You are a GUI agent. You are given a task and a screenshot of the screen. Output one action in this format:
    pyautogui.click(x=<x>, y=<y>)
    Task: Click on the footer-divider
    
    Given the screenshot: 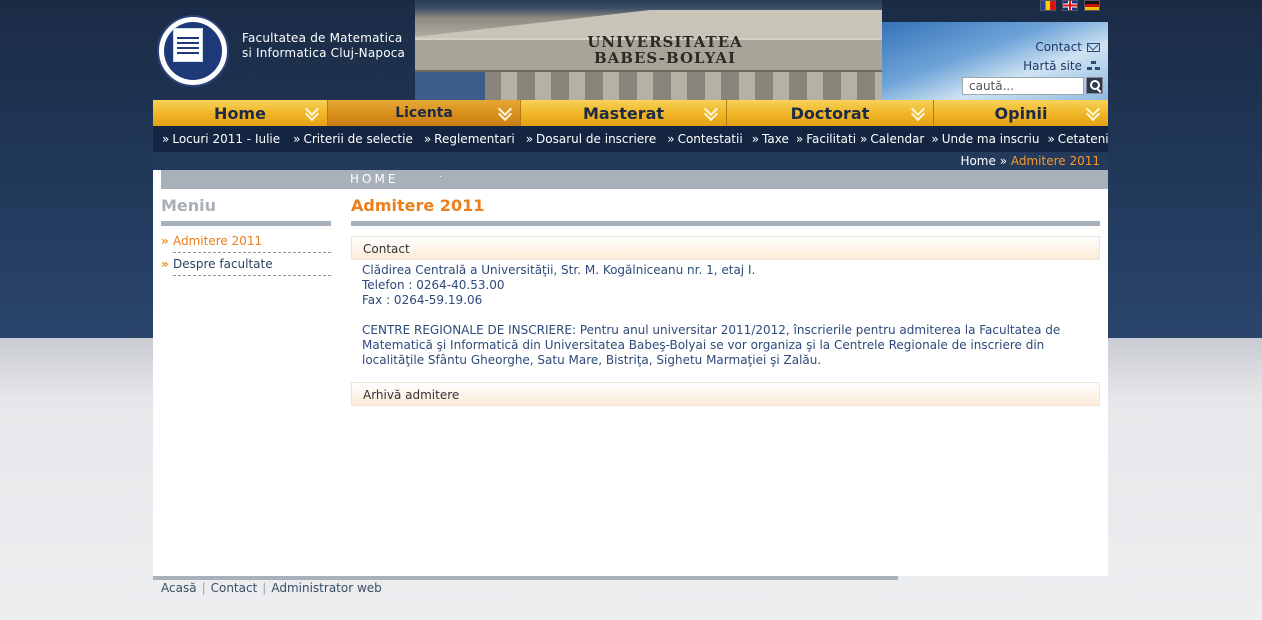 What is the action you would take?
    pyautogui.click(x=525, y=578)
    